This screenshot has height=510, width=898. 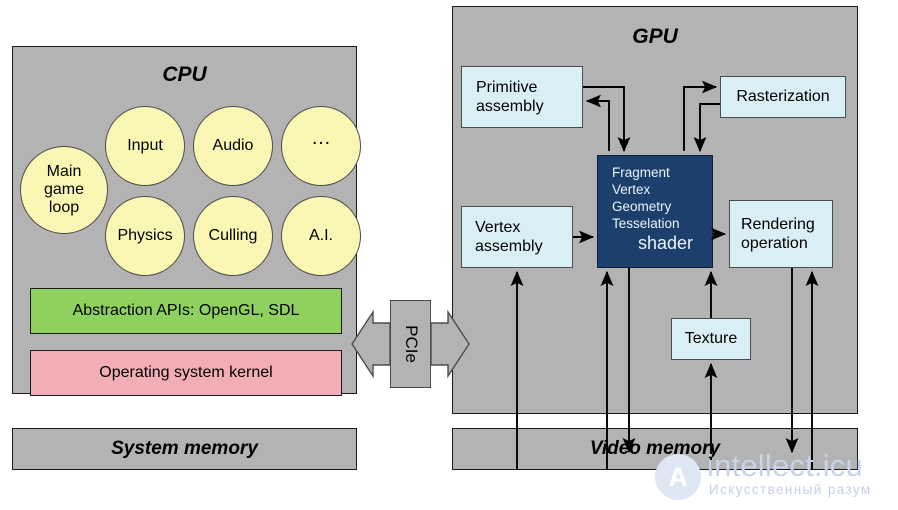 I want to click on watermark-logo-icon: A, so click(x=678, y=477).